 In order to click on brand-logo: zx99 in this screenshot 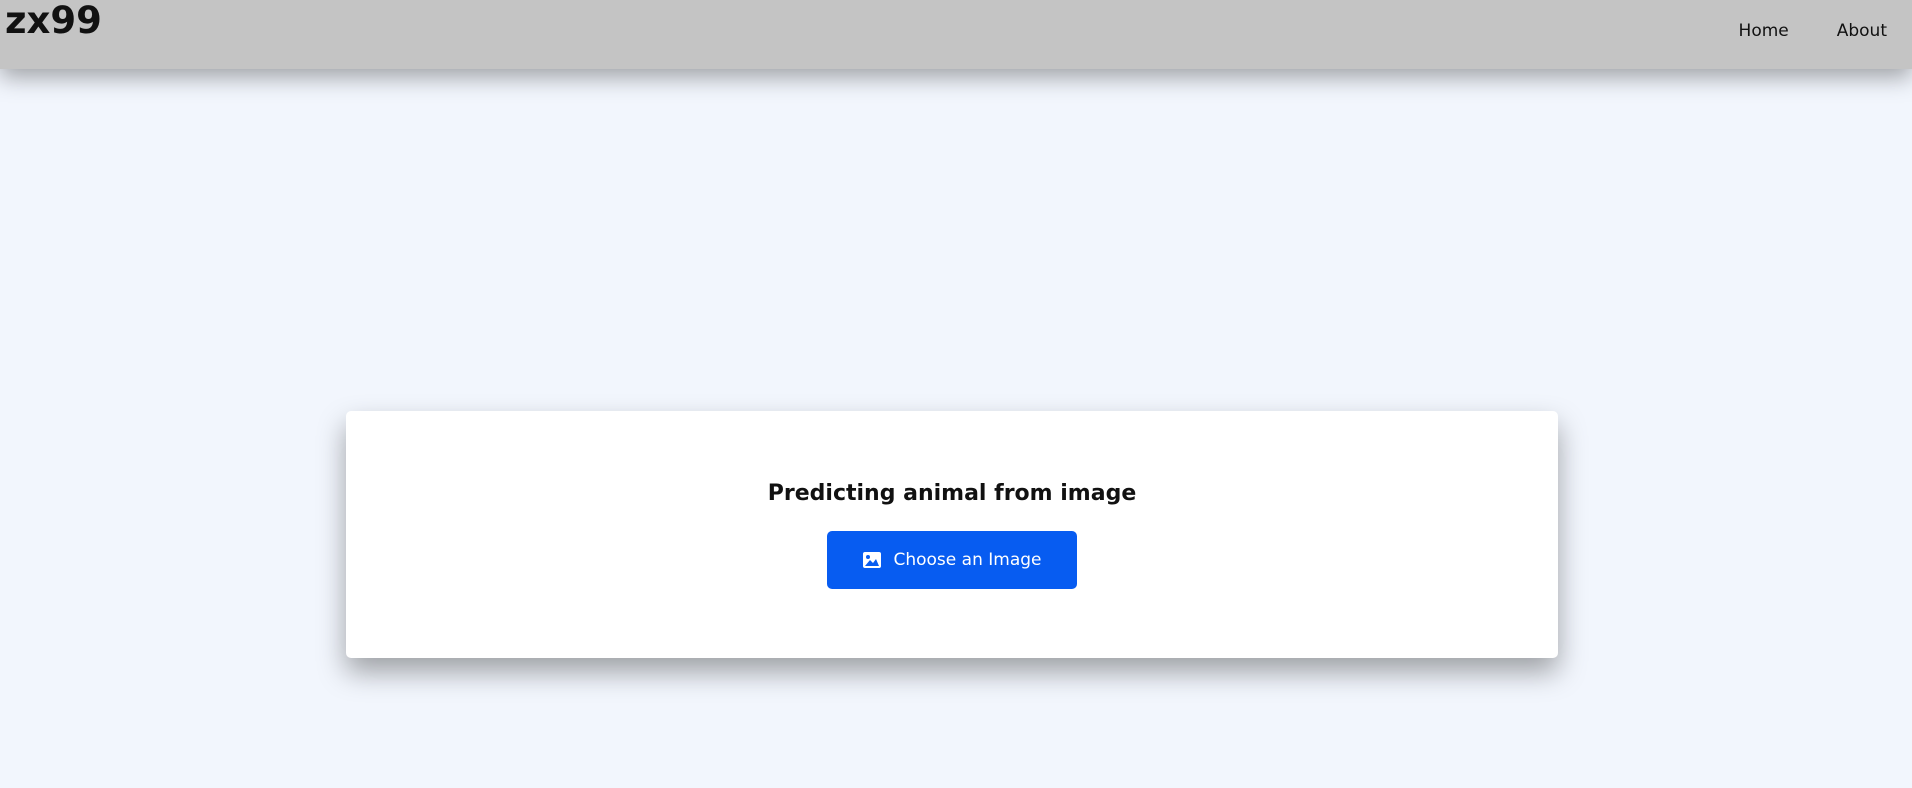, I will do `click(53, 21)`.